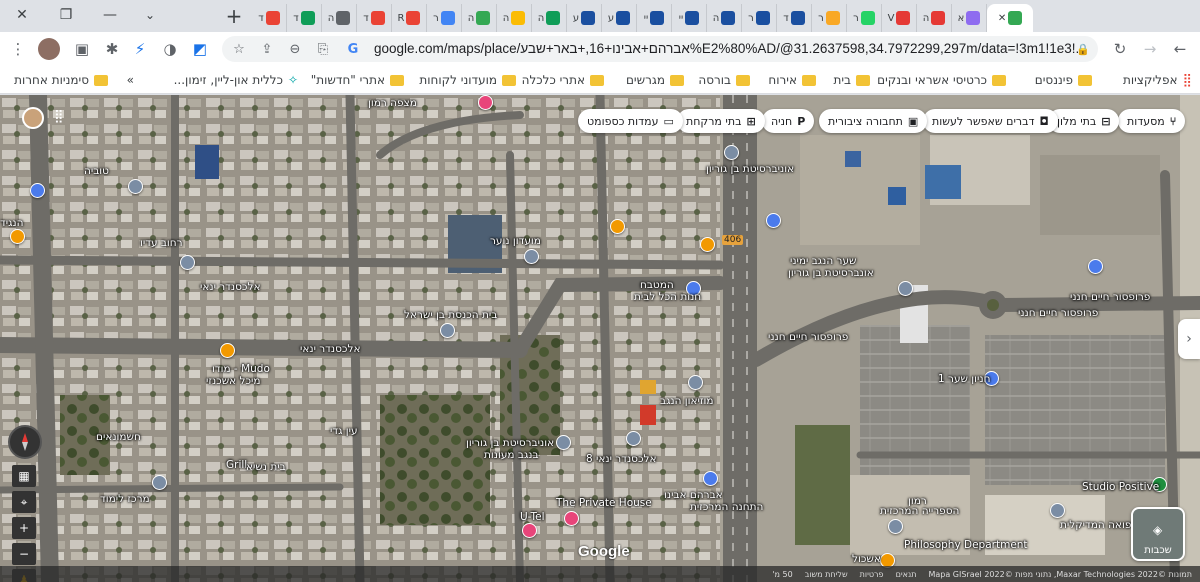  What do you see at coordinates (782, 574) in the screenshot?
I see `scale-bar: 50 מ'` at bounding box center [782, 574].